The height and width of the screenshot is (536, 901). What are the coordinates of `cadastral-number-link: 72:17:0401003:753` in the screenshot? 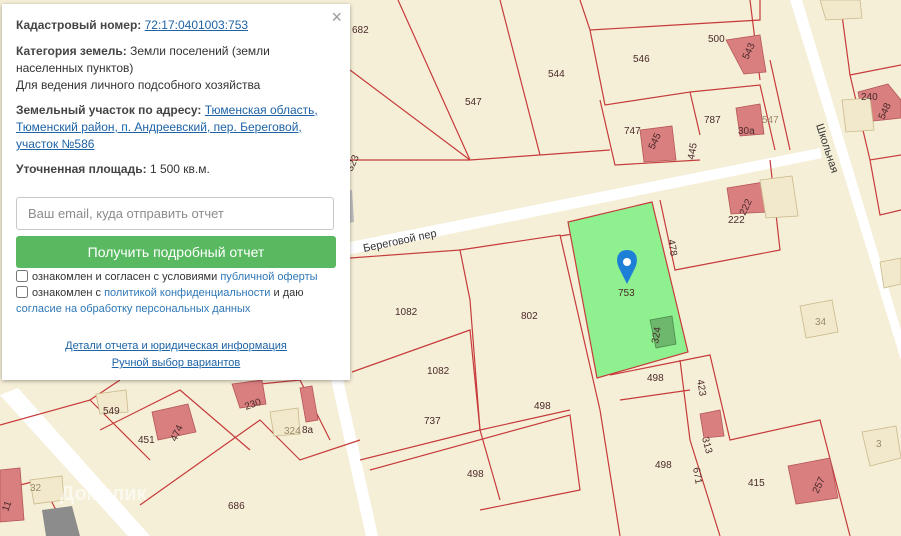 It's located at (196, 25).